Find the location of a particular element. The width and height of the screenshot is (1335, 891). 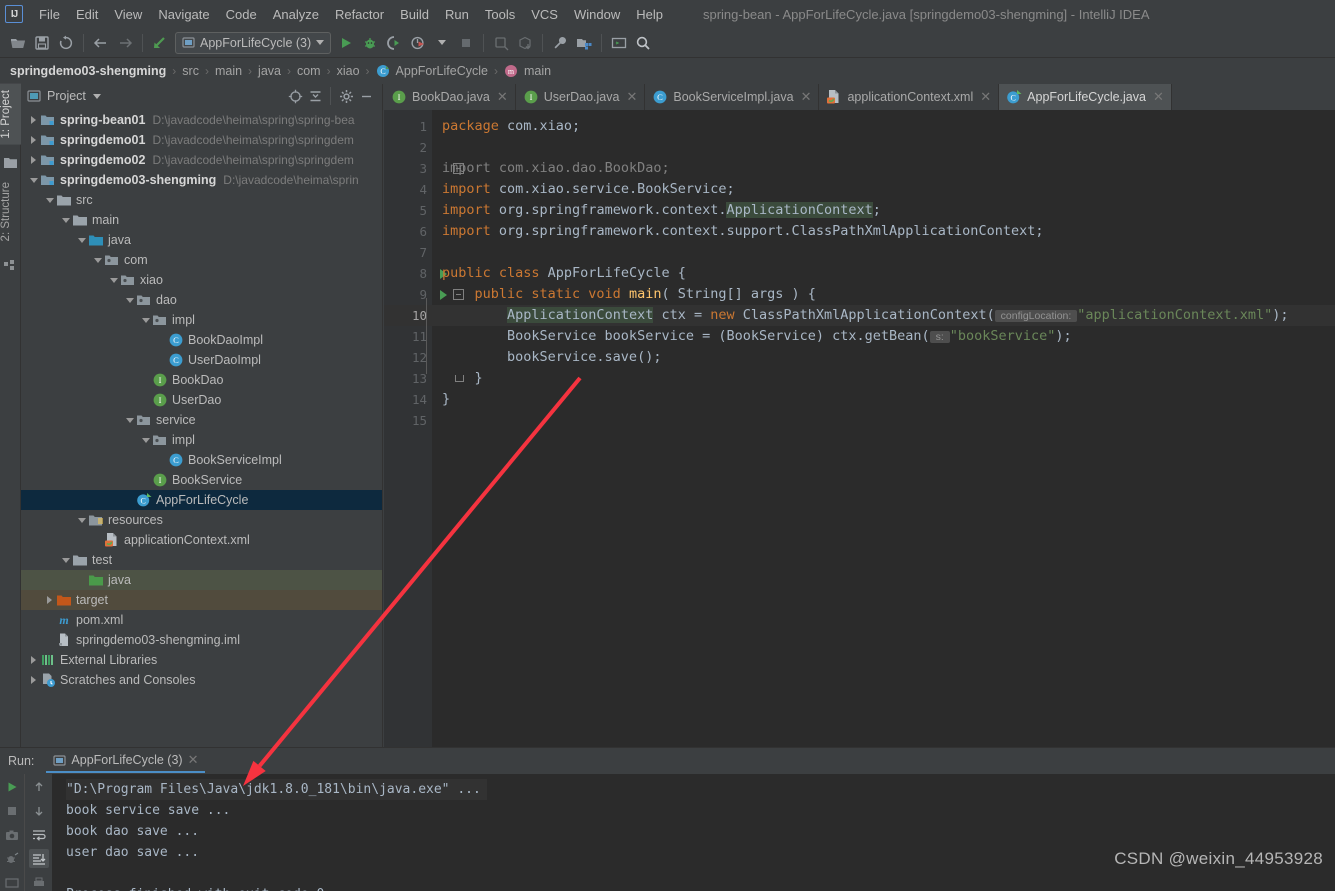

gutter-line-11: 11 is located at coordinates (408, 336).